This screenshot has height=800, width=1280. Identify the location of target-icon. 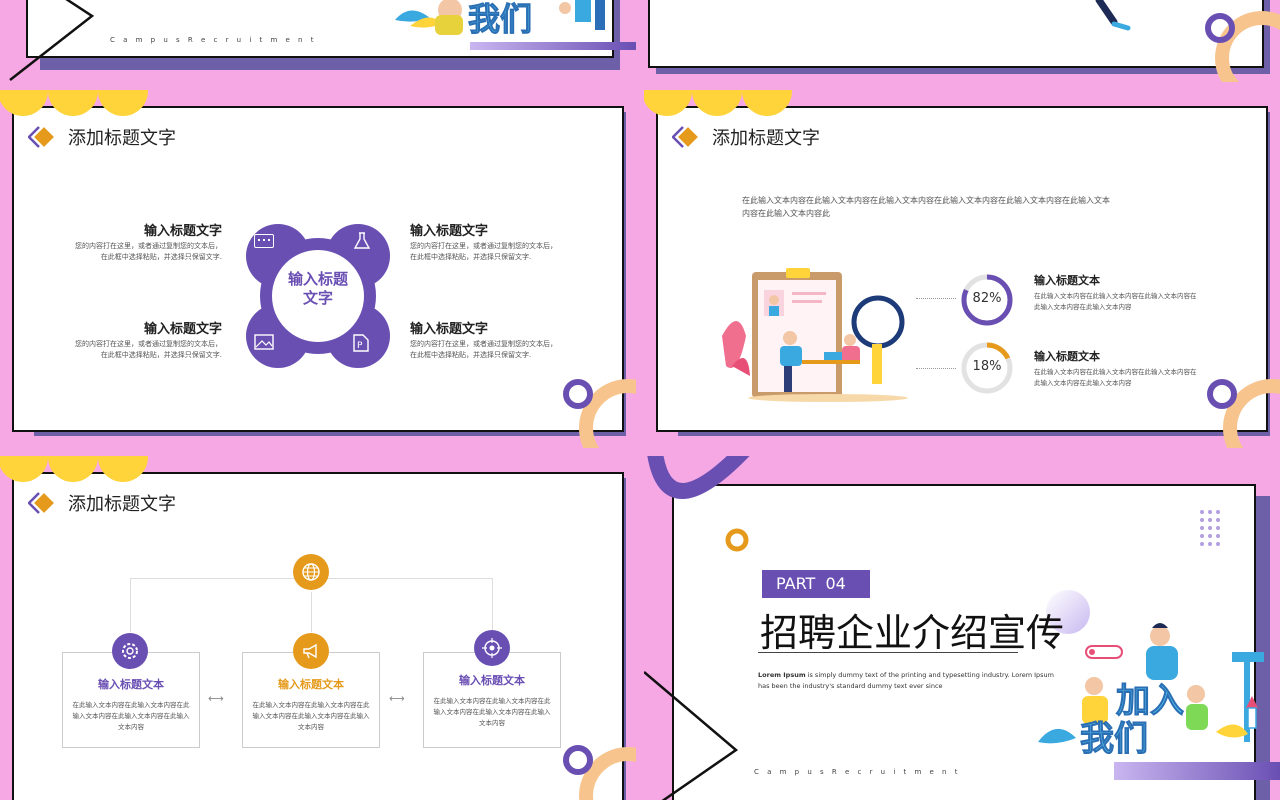
(492, 648).